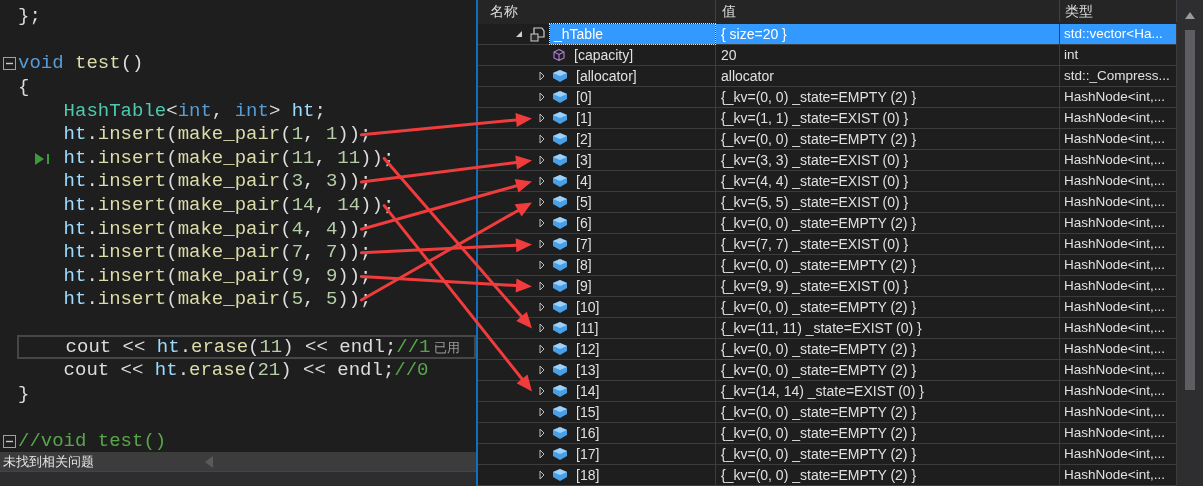 This screenshot has height=486, width=1203. What do you see at coordinates (217, 229) in the screenshot?
I see `code-line: ht.insert(make_pair(4, 4));` at bounding box center [217, 229].